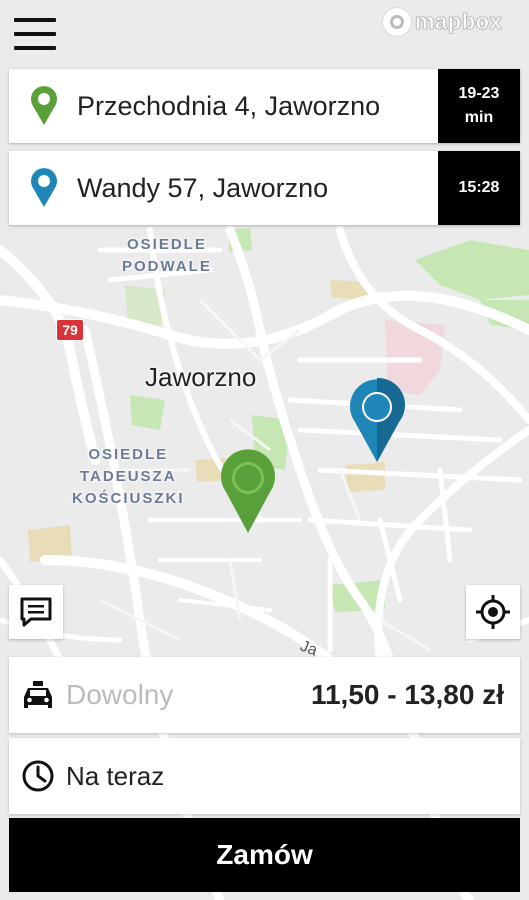 This screenshot has width=529, height=900. I want to click on chat-icon, so click(36, 612).